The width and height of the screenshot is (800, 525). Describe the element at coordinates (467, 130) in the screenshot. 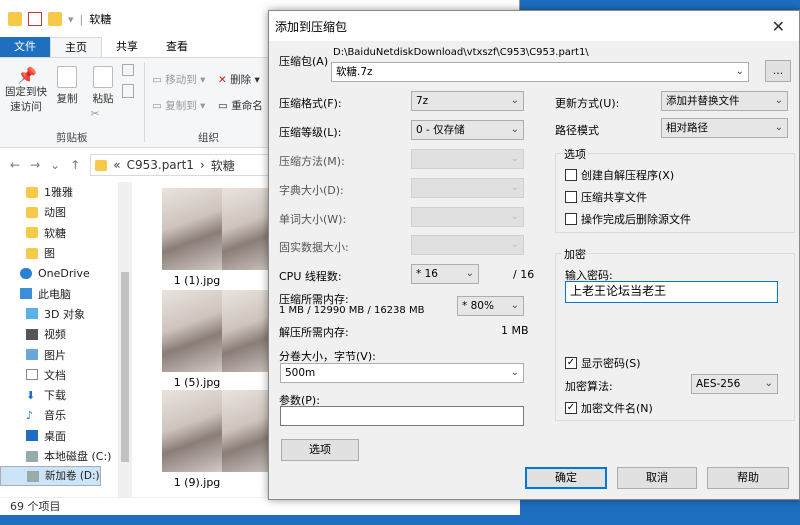

I see `level-select: 0 - 仅存储 ⌄` at that location.